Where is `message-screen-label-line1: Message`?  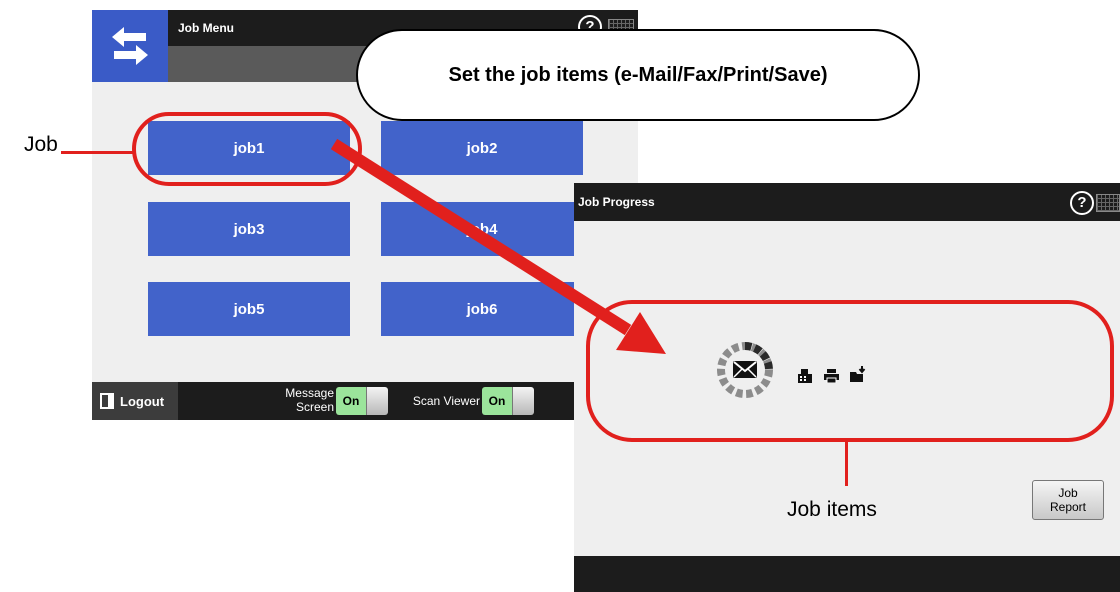
message-screen-label-line1: Message is located at coordinates (309, 393).